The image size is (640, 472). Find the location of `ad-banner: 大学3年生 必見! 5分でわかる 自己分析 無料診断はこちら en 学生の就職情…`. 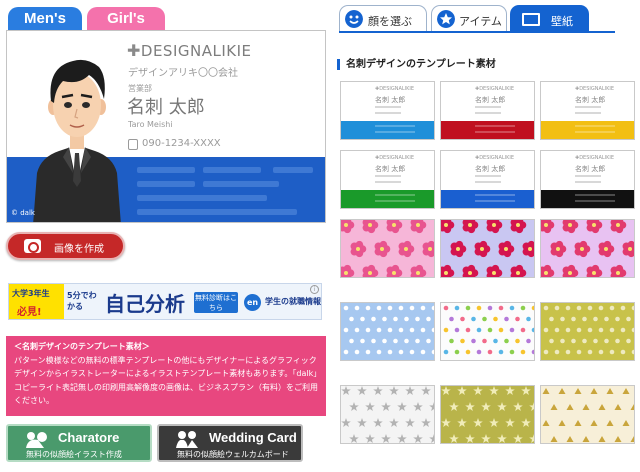

ad-banner: 大学3年生 必見! 5分でわかる 自己分析 無料診断はこちら en 学生の就職情… is located at coordinates (165, 301).